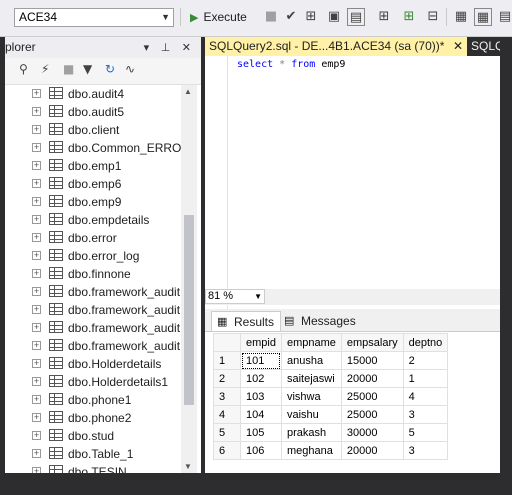 The width and height of the screenshot is (512, 495). Describe the element at coordinates (93, 256) in the screenshot. I see `tree-item-table: + dbo.error_log` at that location.